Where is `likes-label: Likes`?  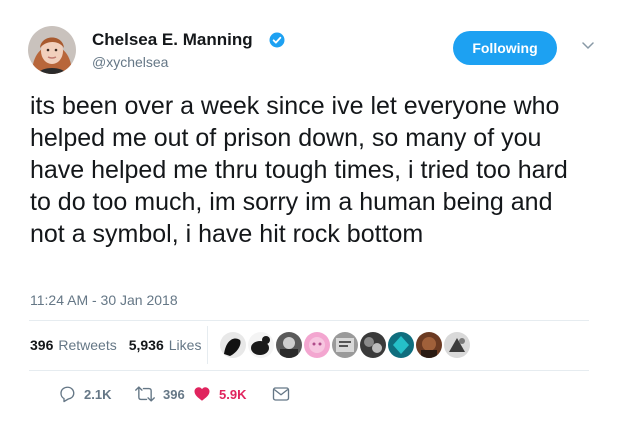
likes-label: Likes is located at coordinates (185, 345).